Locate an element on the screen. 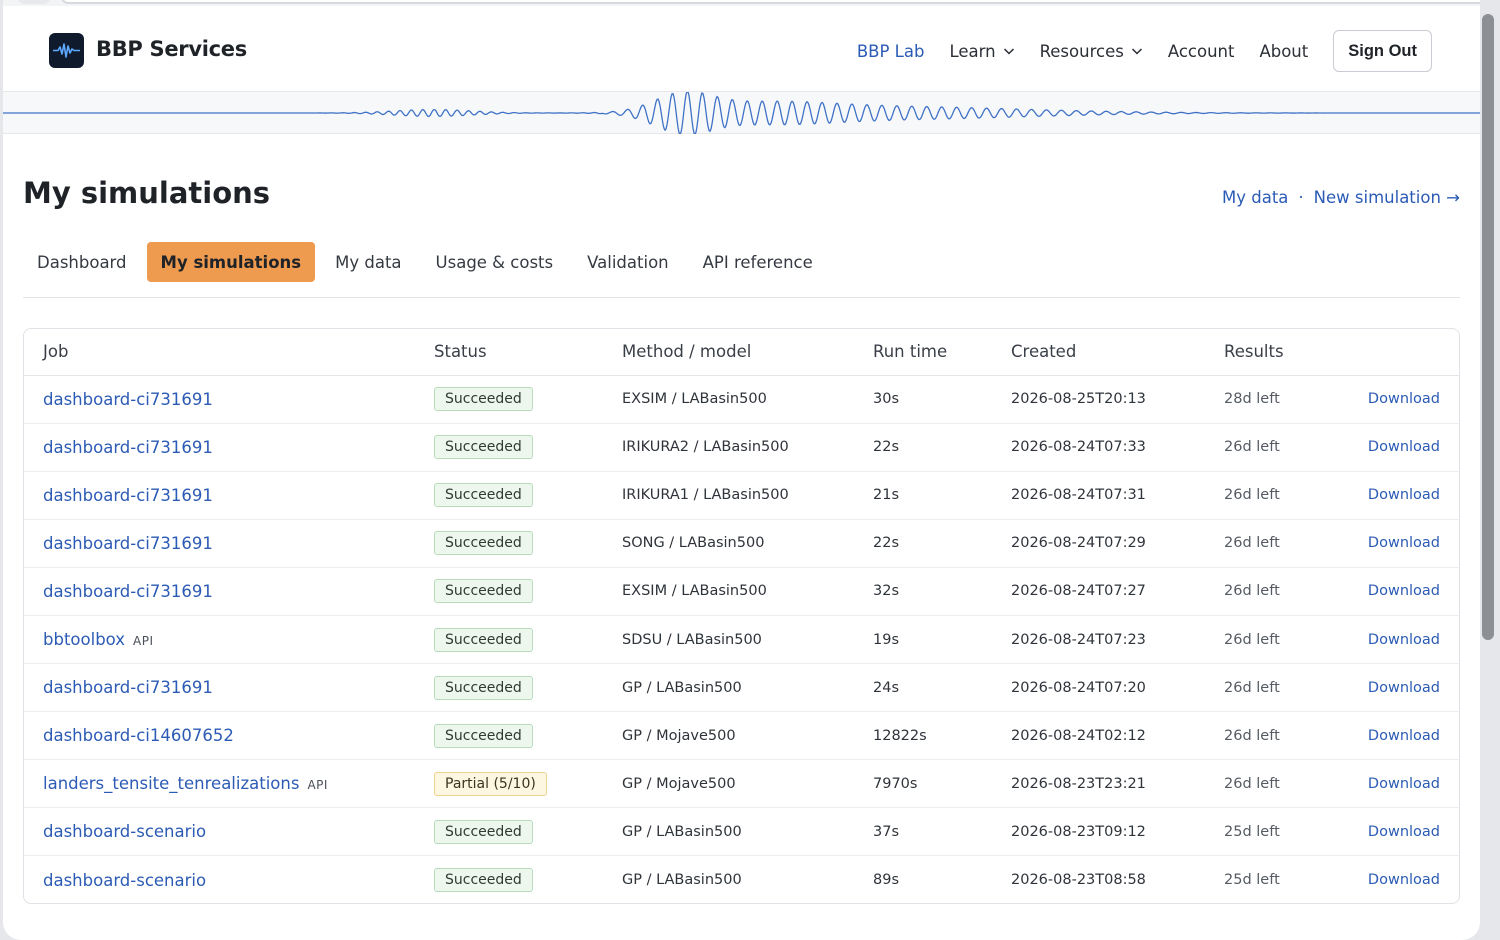 This screenshot has width=1500, height=940. nav-bbp-lab: BBP Lab is located at coordinates (891, 51).